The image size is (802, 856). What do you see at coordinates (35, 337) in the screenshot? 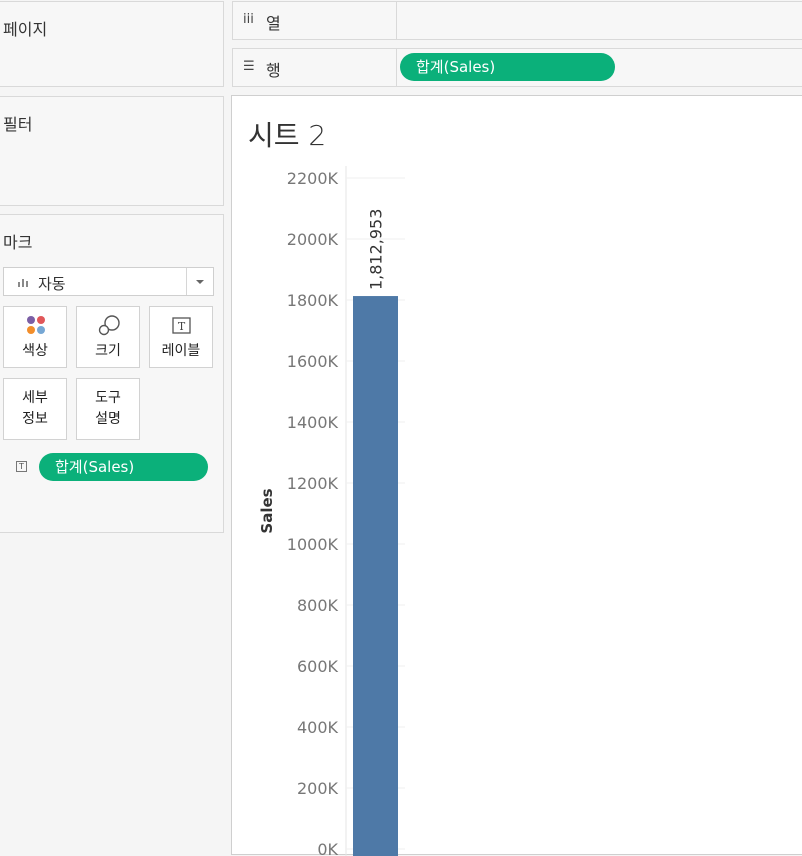
I see `color-card: 색상` at bounding box center [35, 337].